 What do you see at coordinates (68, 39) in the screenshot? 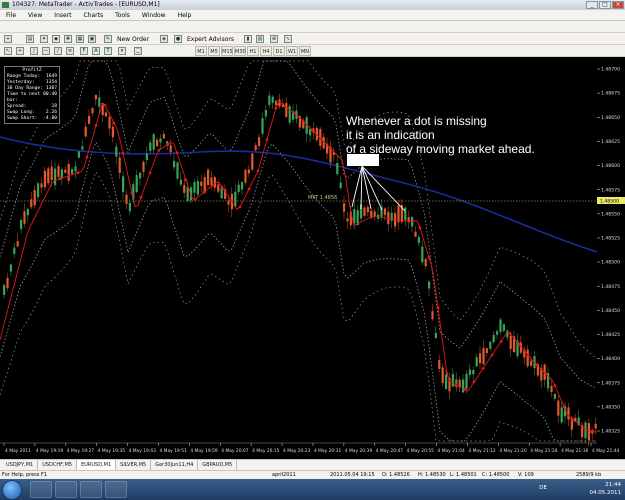
I see `navigator-icon: ✚` at bounding box center [68, 39].